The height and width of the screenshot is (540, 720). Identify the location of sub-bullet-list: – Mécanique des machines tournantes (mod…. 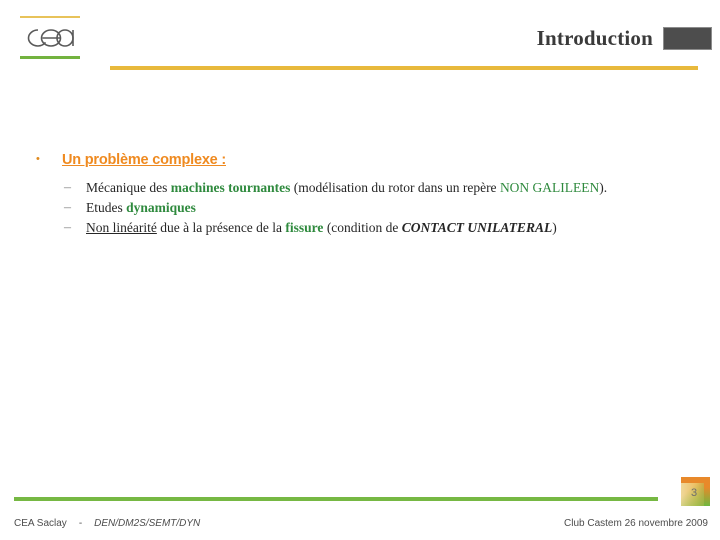
(360, 208).